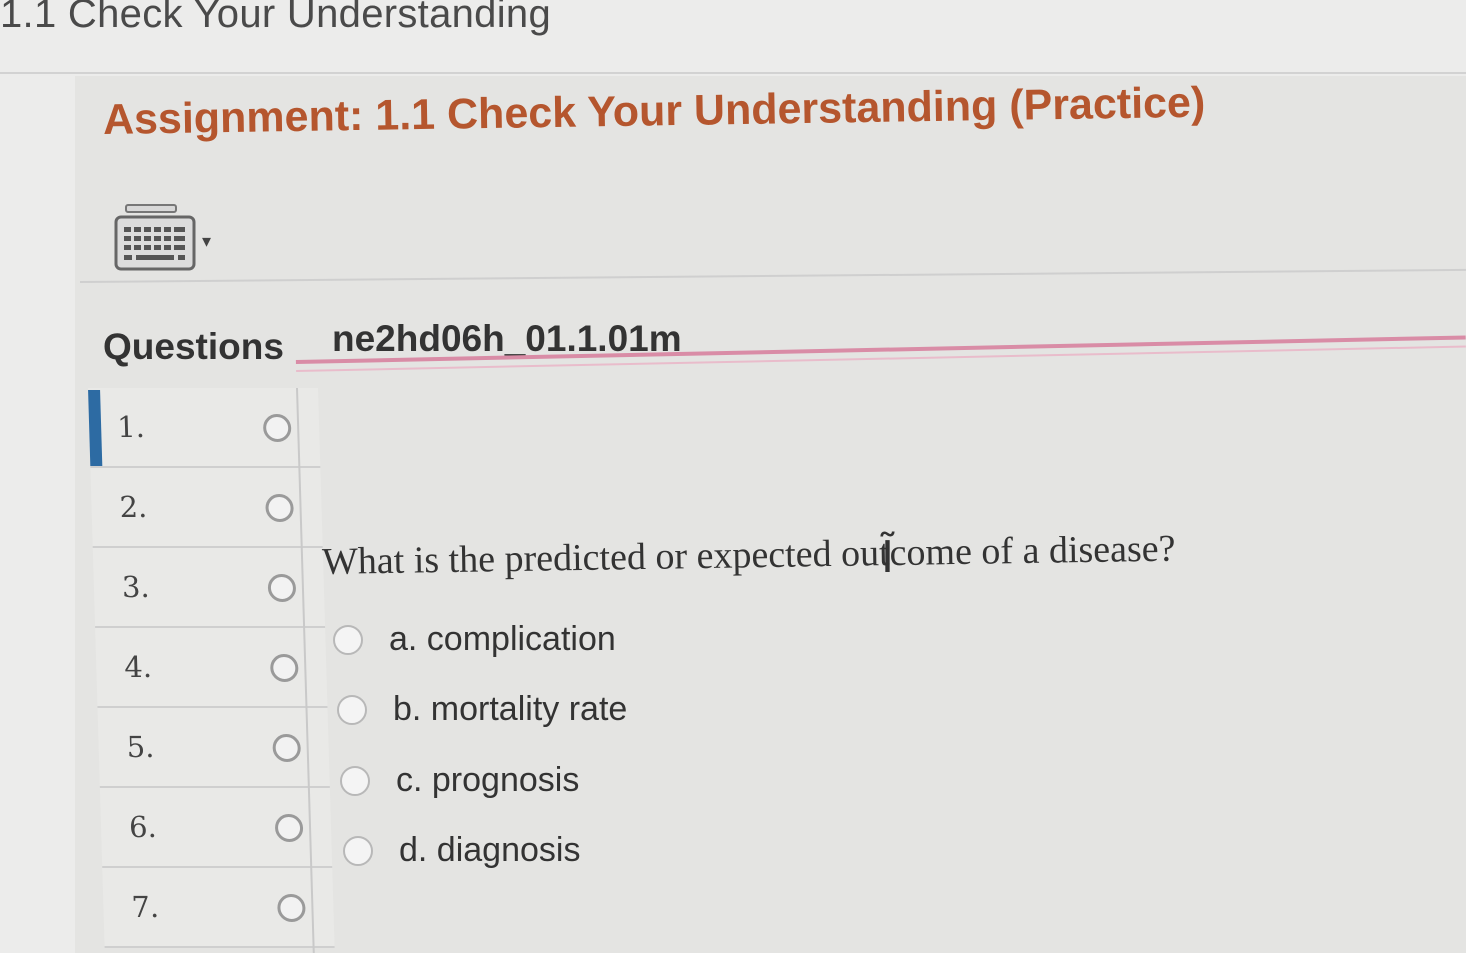 Image resolution: width=1466 pixels, height=953 pixels. I want to click on answer-option-d: d. diagnosis, so click(461, 850).